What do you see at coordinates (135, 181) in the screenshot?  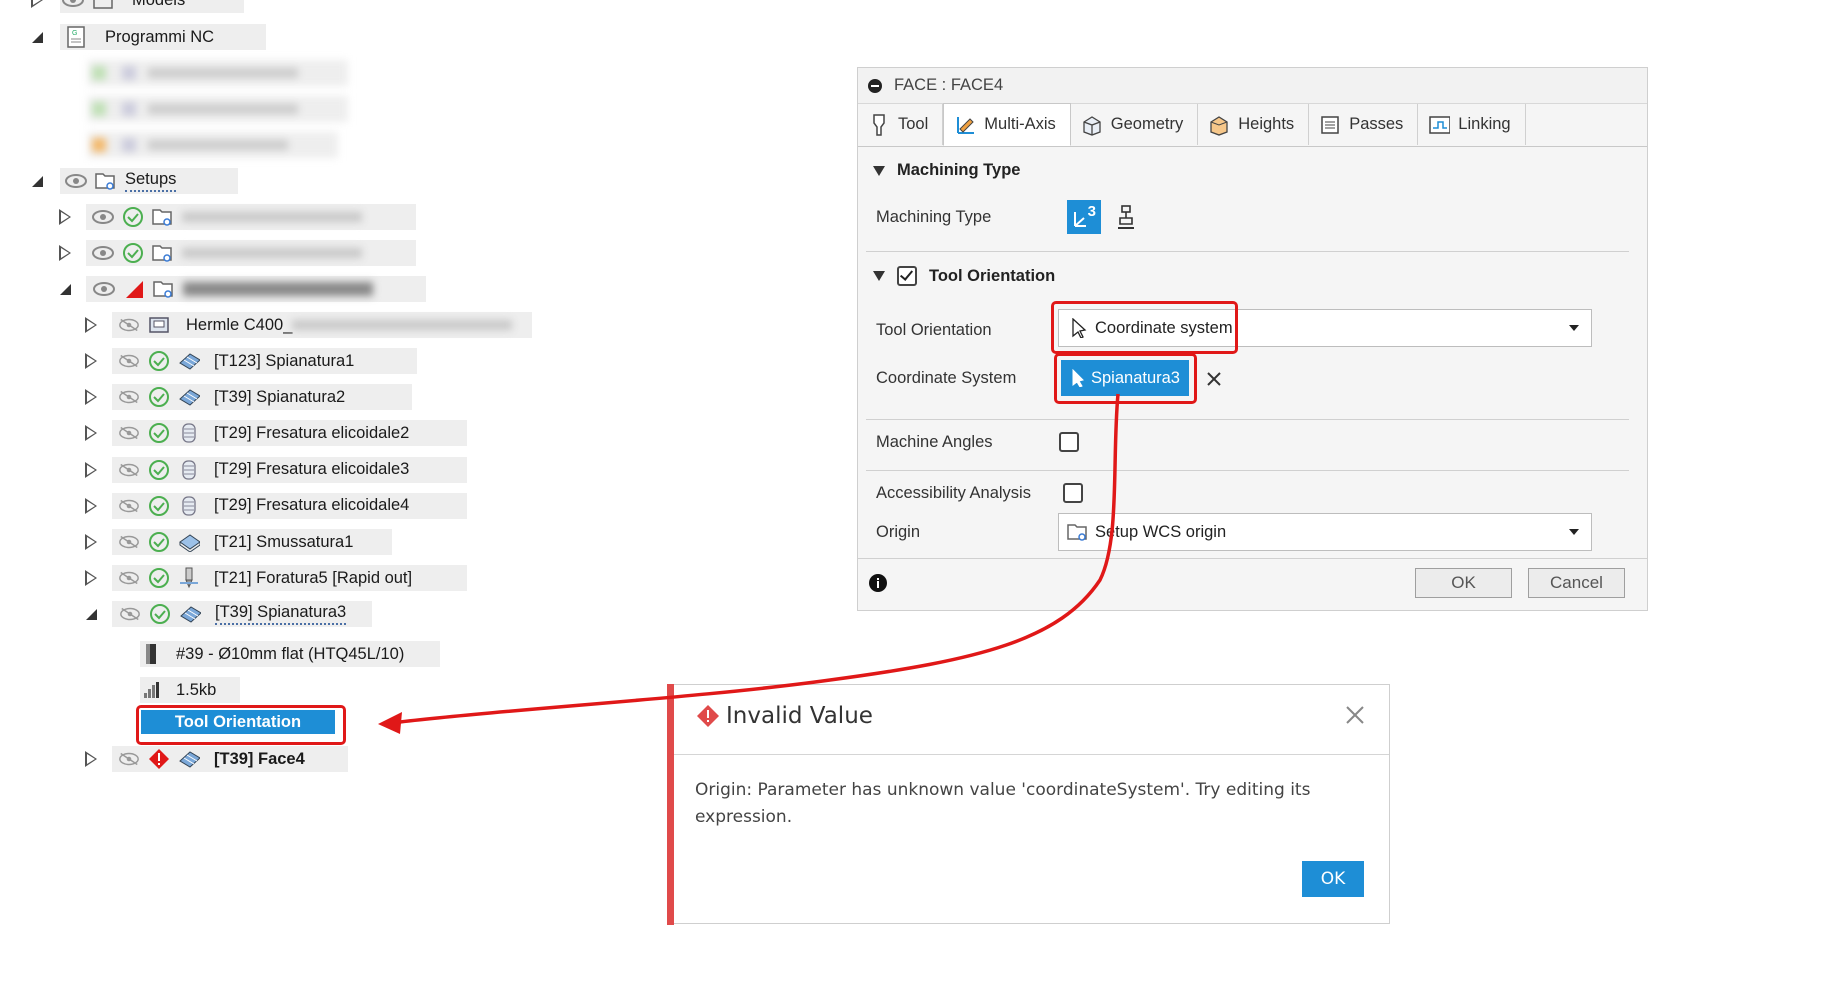 I see `tree-row-setups: Setups` at bounding box center [135, 181].